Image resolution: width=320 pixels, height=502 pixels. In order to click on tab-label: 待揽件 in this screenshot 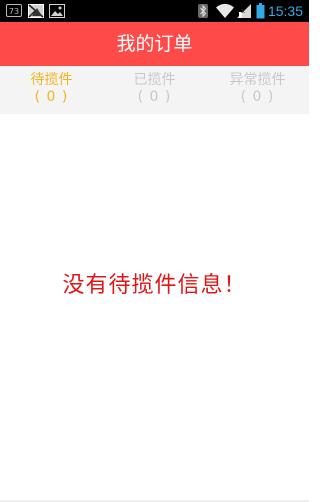, I will do `click(51, 80)`.